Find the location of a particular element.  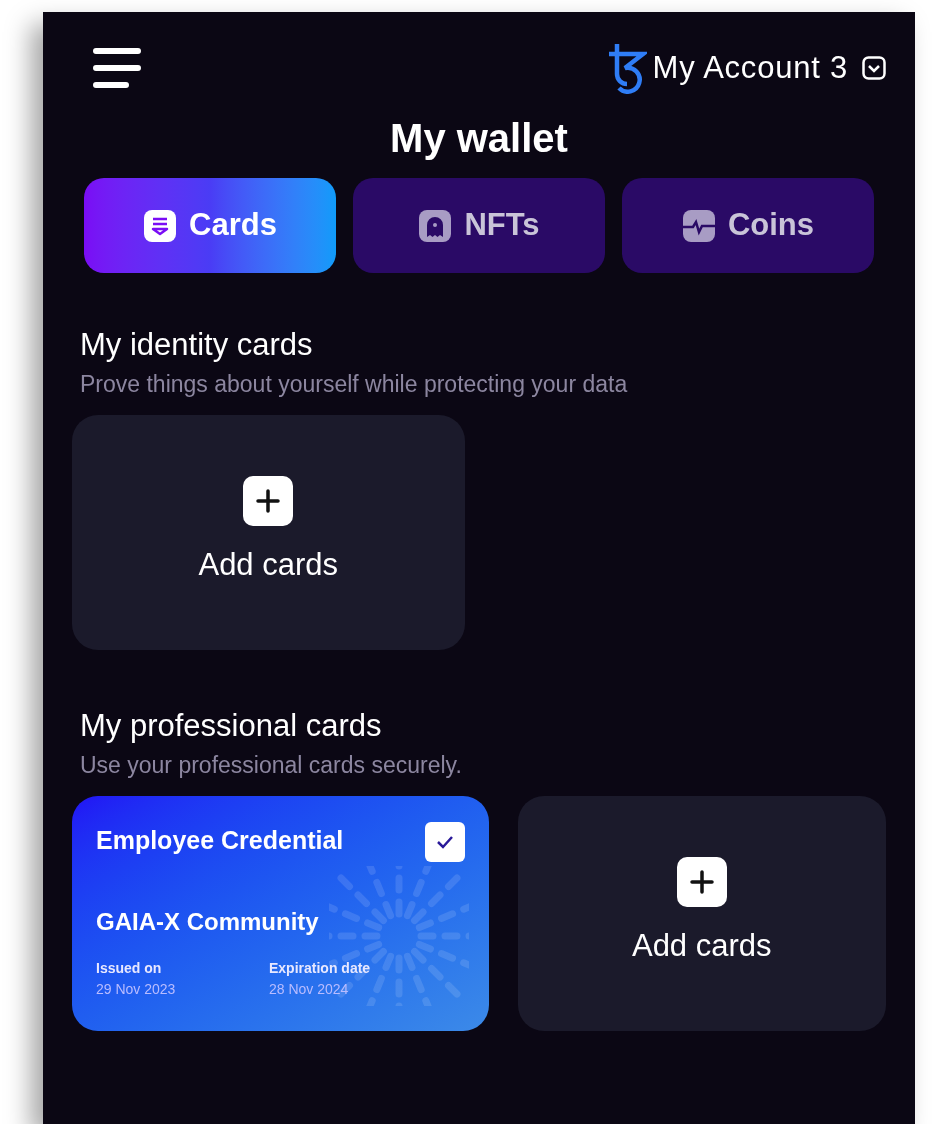

tezos-logo-icon is located at coordinates (626, 68).